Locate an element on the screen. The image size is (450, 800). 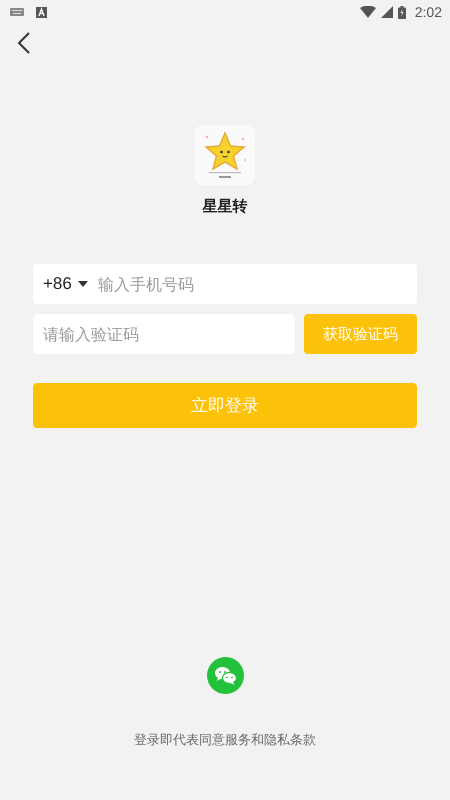
keyboard-icon is located at coordinates (17, 12).